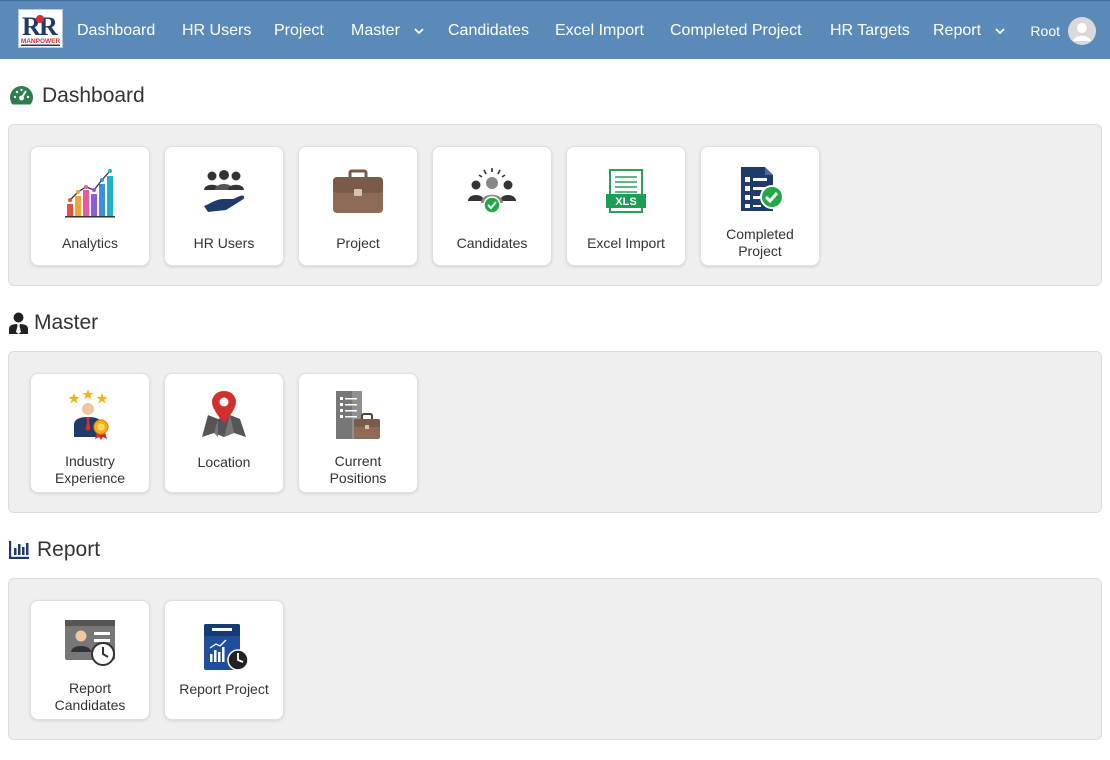 The width and height of the screenshot is (1110, 760). What do you see at coordinates (760, 190) in the screenshot?
I see `checklist-icon` at bounding box center [760, 190].